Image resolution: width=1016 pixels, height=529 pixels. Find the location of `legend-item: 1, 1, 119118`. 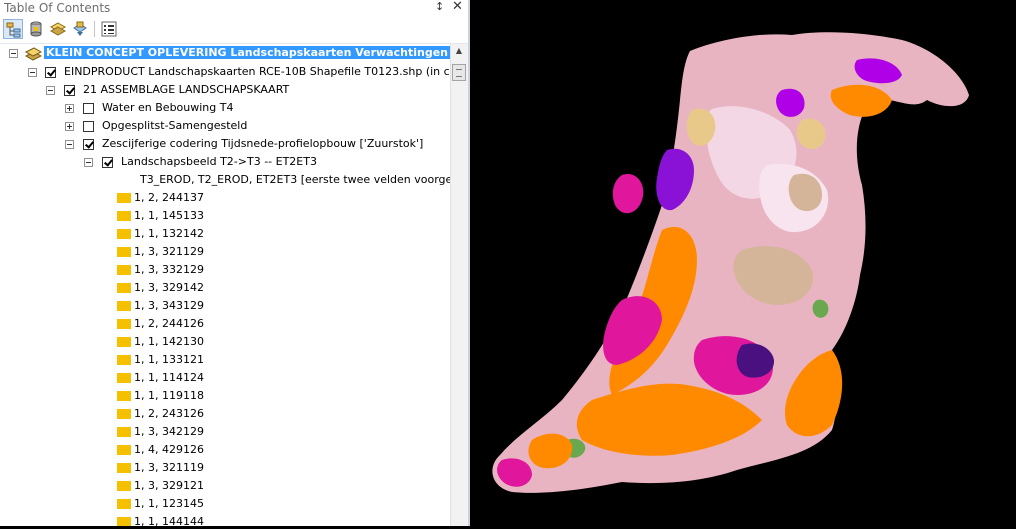

legend-item: 1, 1, 119118 is located at coordinates (225, 396).